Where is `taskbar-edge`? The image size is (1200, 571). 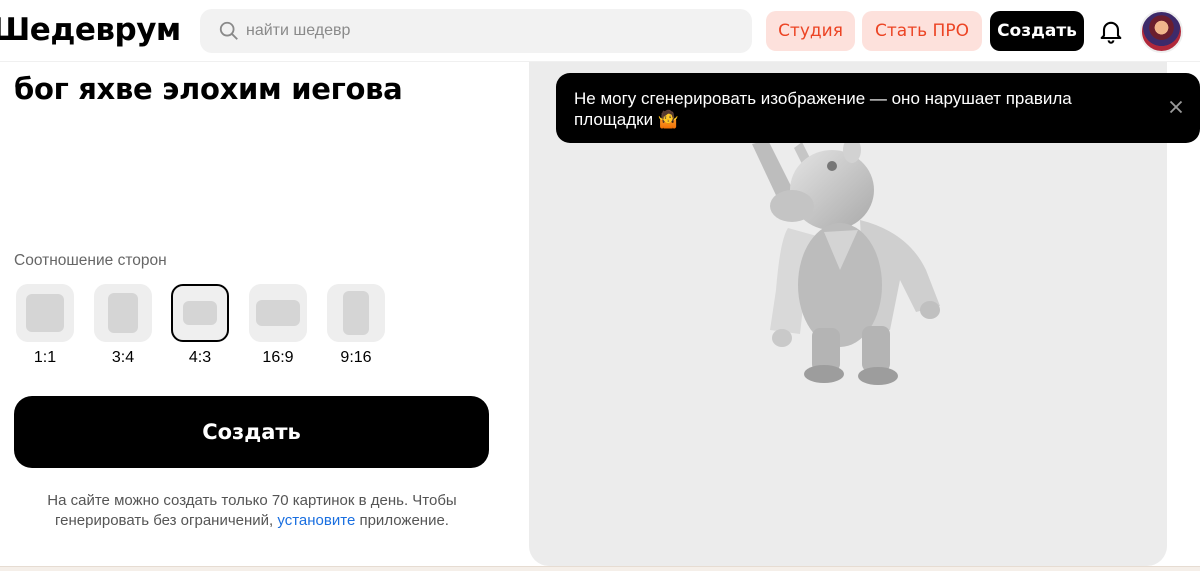 taskbar-edge is located at coordinates (600, 568).